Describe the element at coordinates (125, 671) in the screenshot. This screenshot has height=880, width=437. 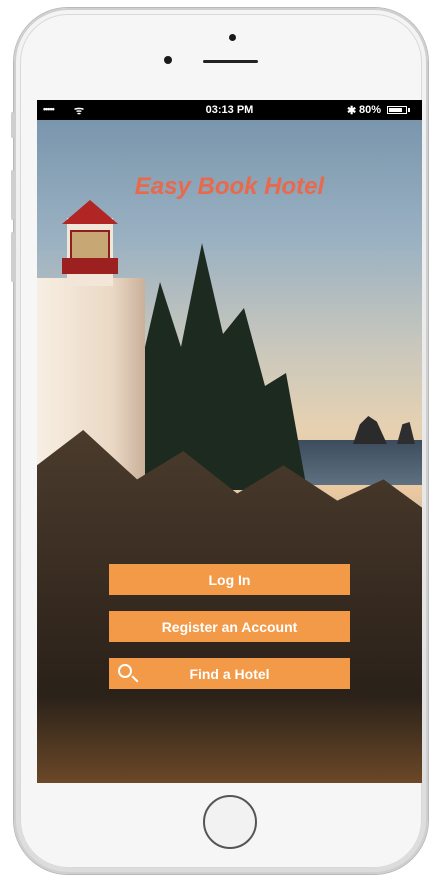
I see `search-icon` at that location.